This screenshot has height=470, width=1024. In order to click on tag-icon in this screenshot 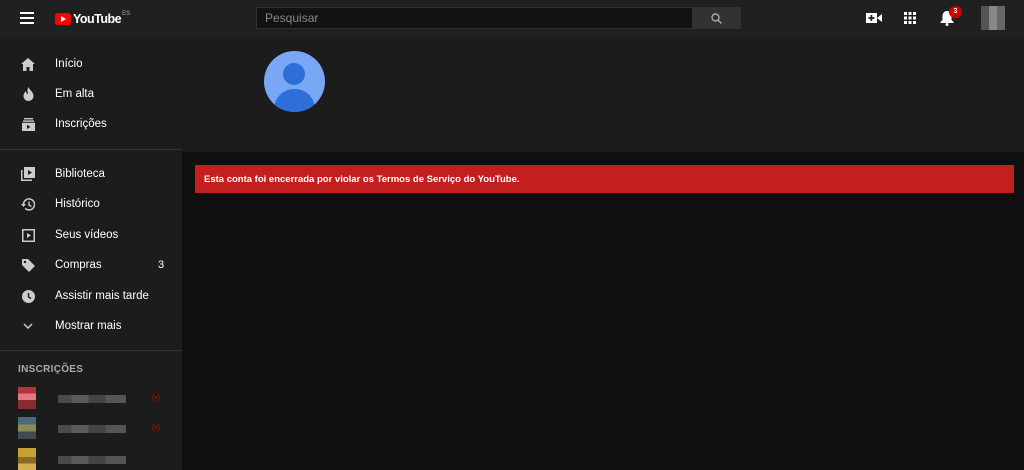, I will do `click(28, 265)`.